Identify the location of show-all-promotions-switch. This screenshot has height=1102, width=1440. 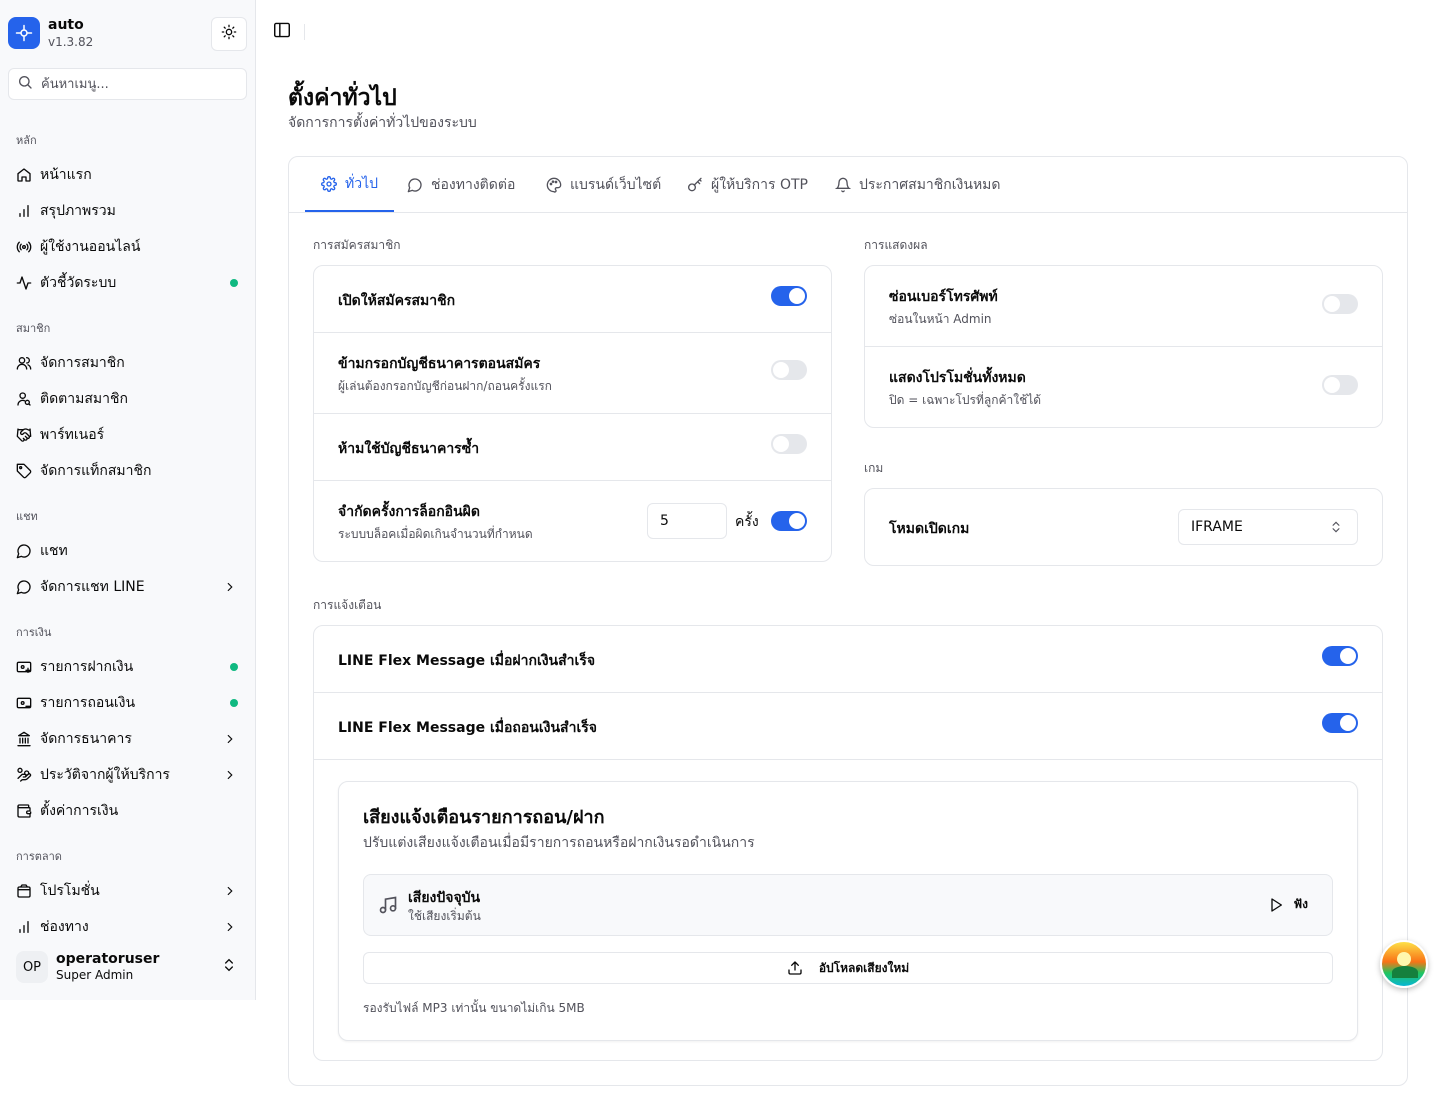
(1340, 385).